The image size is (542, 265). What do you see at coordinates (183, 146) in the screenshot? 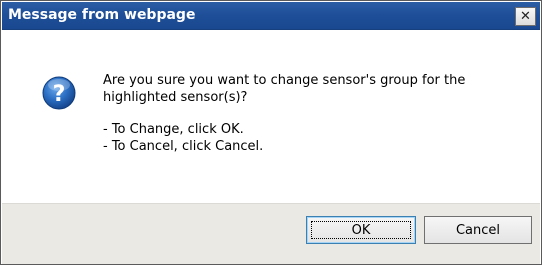
I see `message-line: - To Cancel, click Cancel.` at bounding box center [183, 146].